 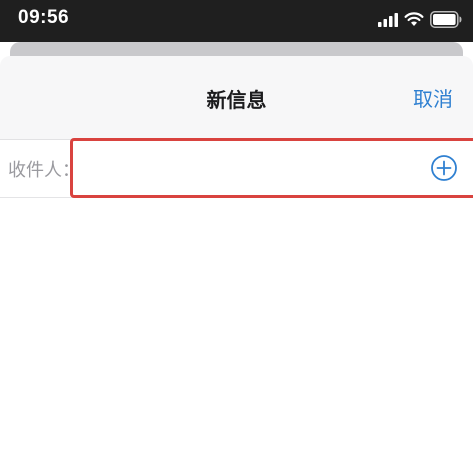 What do you see at coordinates (271, 168) in the screenshot?
I see `recipient-input` at bounding box center [271, 168].